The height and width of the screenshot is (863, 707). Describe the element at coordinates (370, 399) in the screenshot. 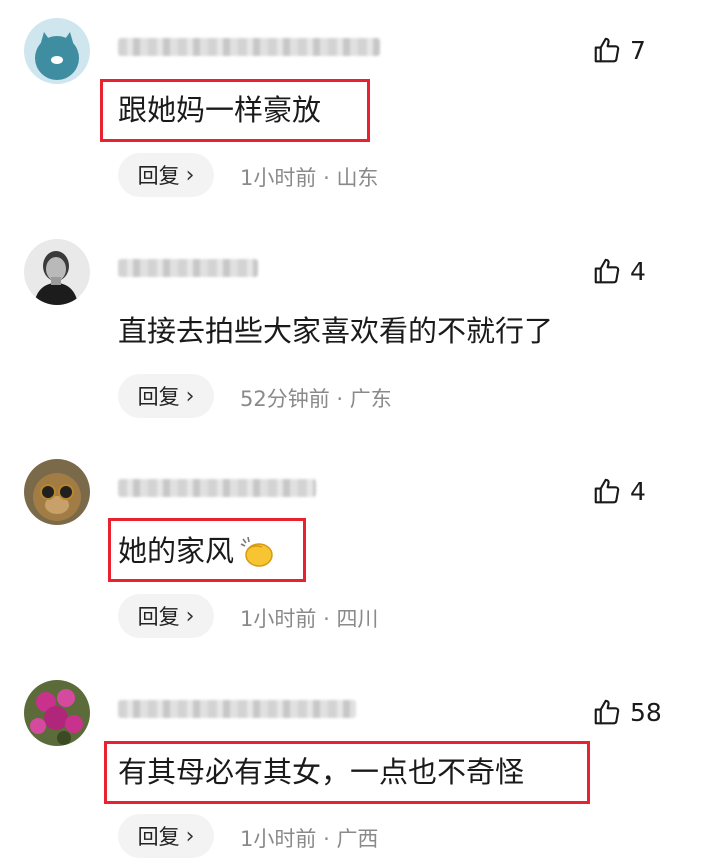

I see `comment-location: 广东` at that location.